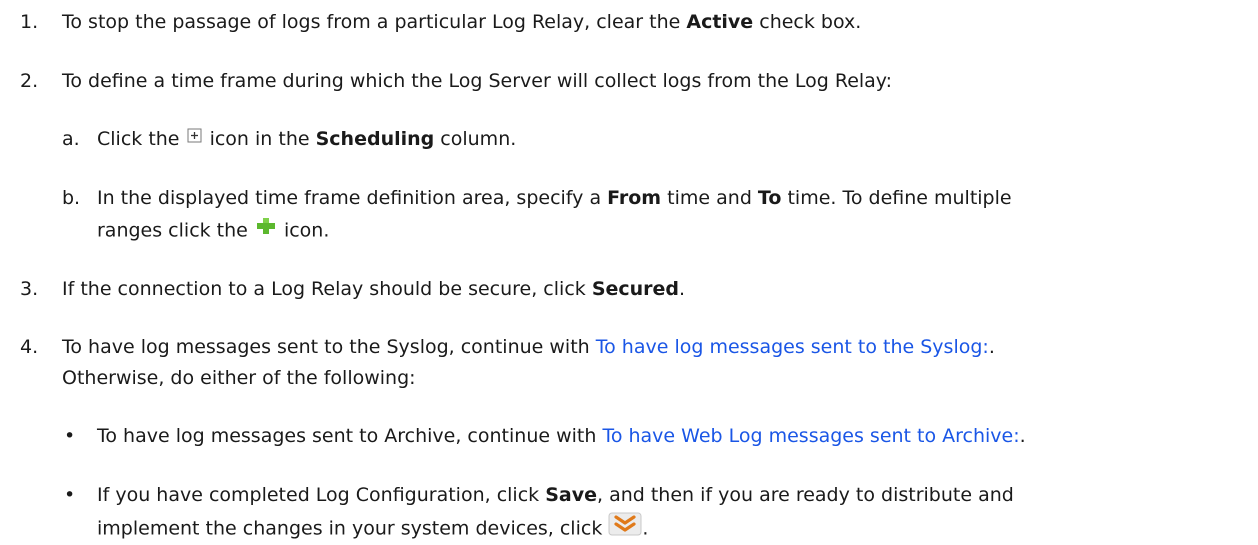 This screenshot has width=1258, height=545. I want to click on step-1-bold: Active, so click(720, 22).